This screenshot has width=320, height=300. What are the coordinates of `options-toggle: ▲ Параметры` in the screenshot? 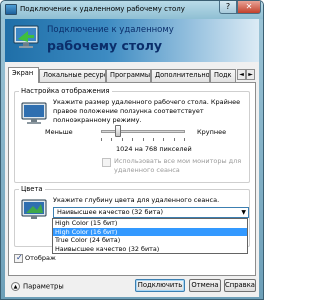 It's located at (37, 286).